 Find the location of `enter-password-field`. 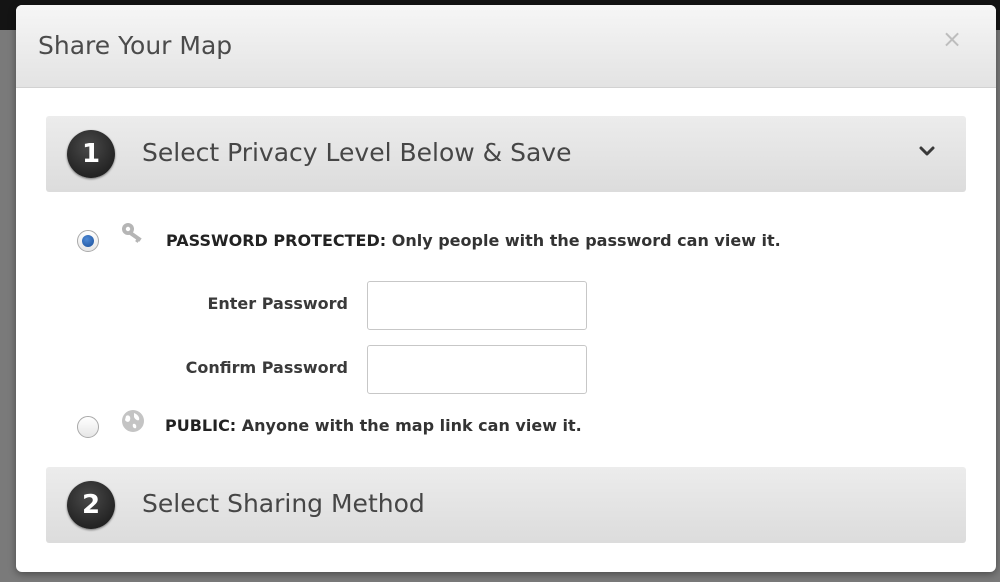

enter-password-field is located at coordinates (477, 305).